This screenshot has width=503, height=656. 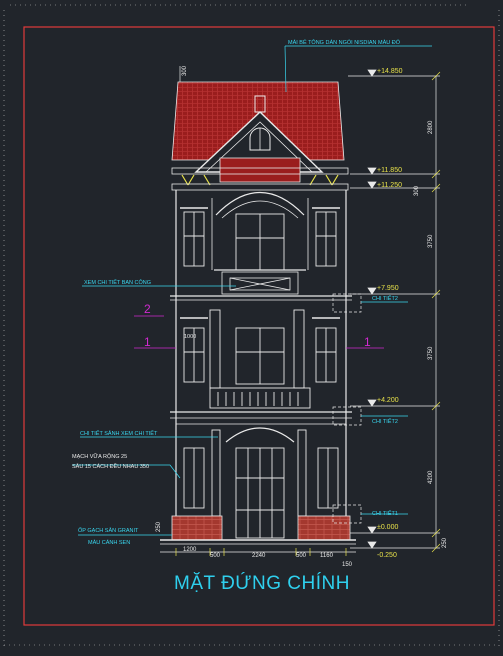 I want to click on level-label: +11.250, so click(x=389, y=185).